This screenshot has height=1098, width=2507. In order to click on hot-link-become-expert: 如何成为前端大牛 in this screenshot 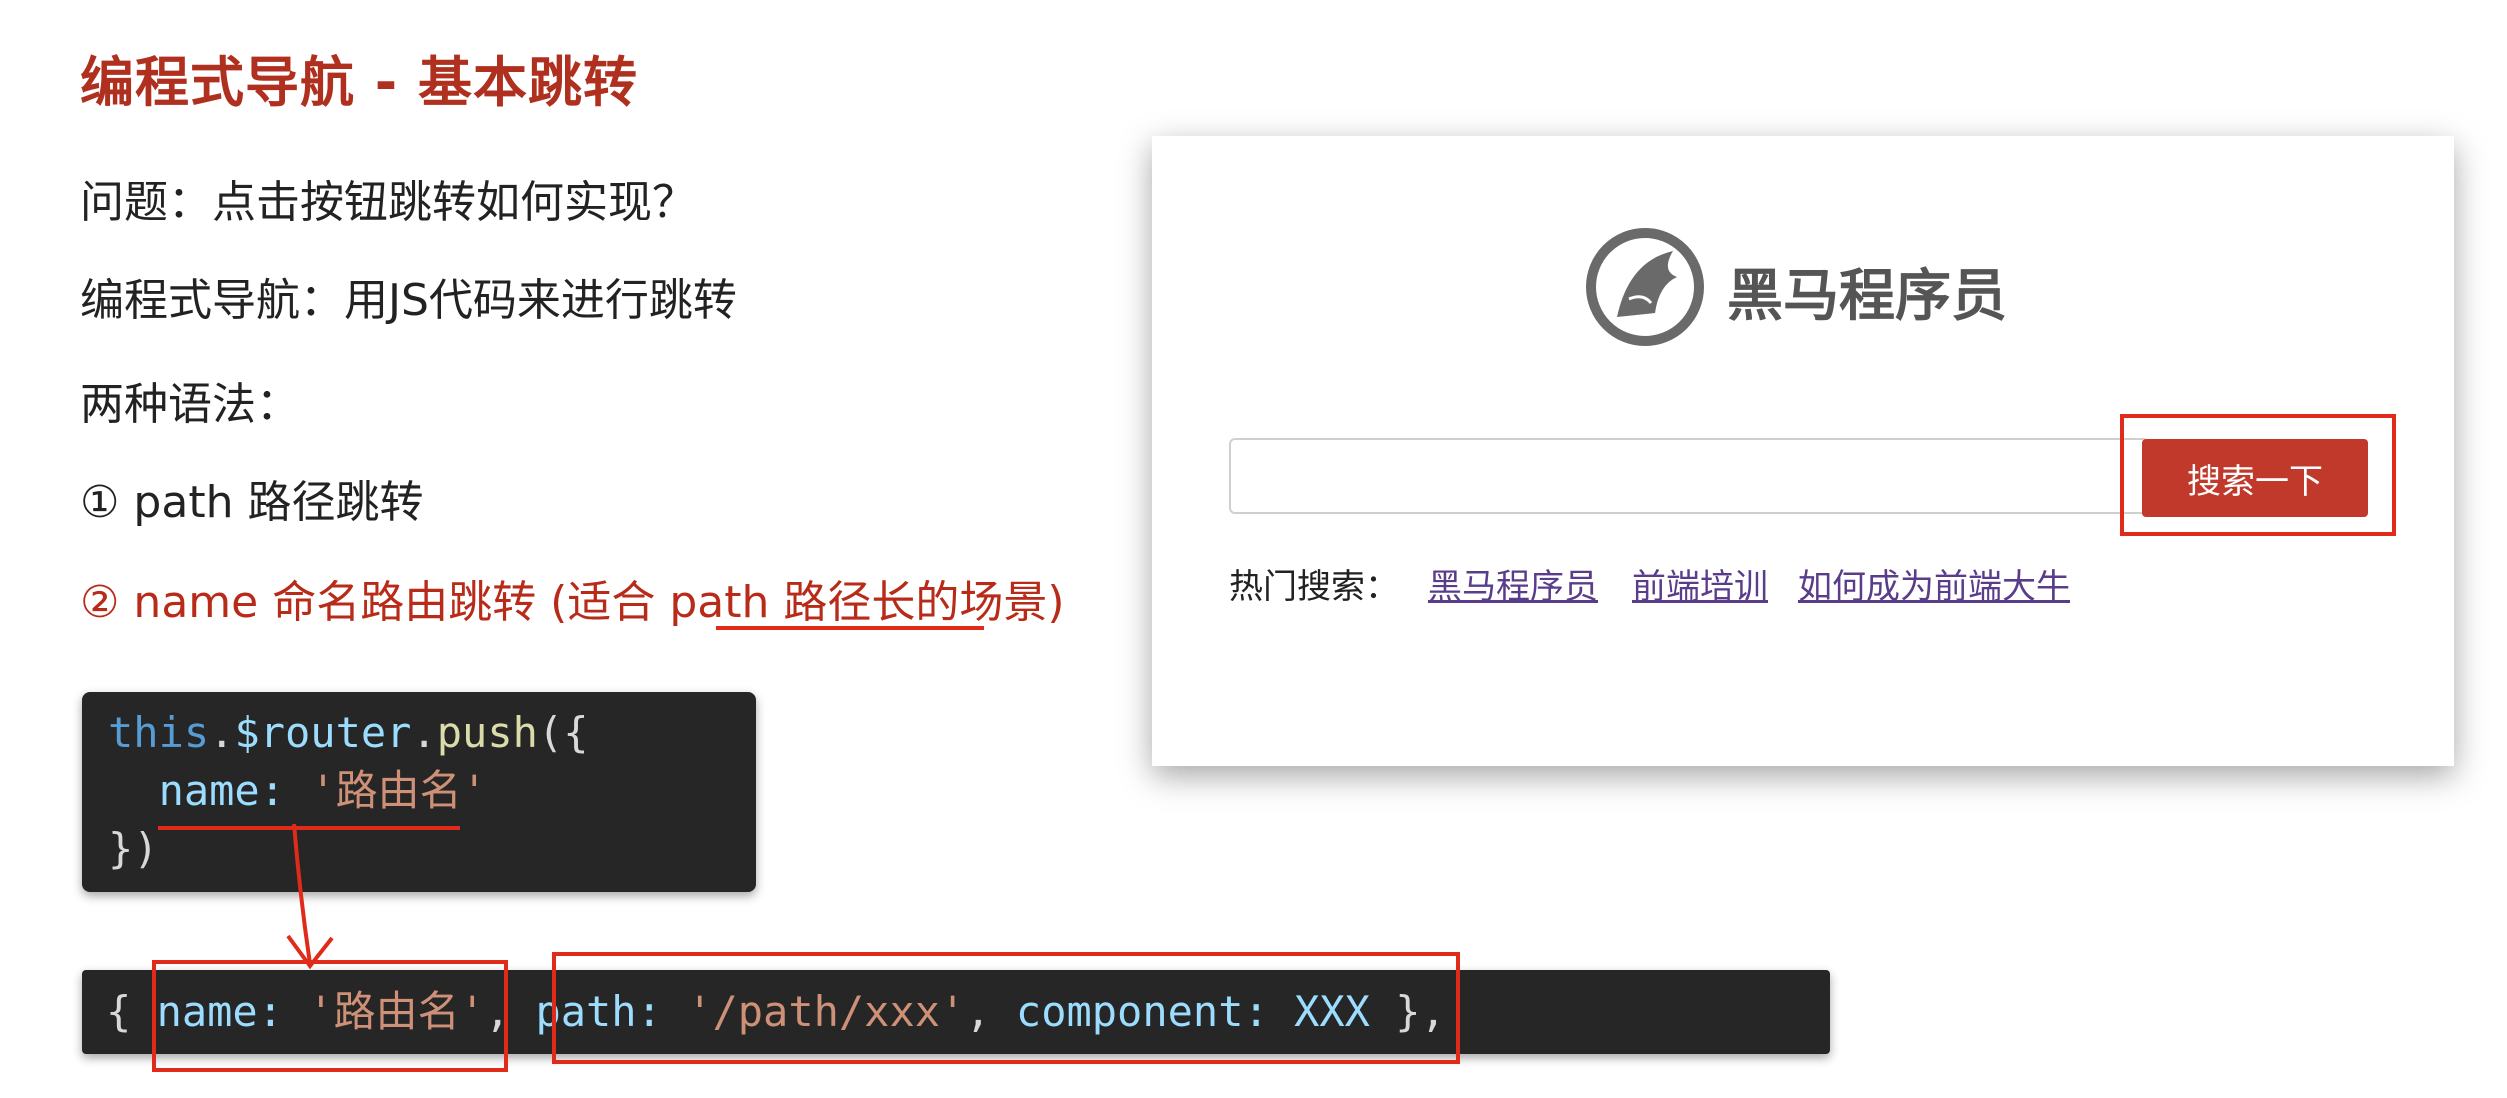, I will do `click(1934, 583)`.